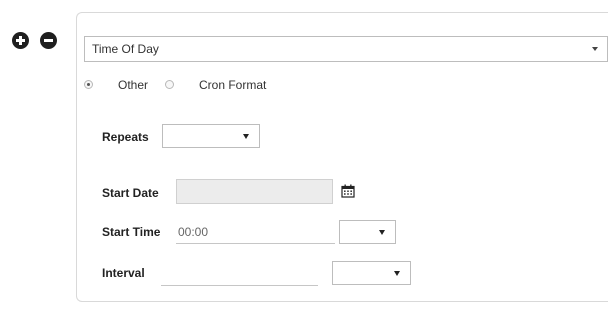  What do you see at coordinates (125, 49) in the screenshot?
I see `schedule-type-value: Time Of Day` at bounding box center [125, 49].